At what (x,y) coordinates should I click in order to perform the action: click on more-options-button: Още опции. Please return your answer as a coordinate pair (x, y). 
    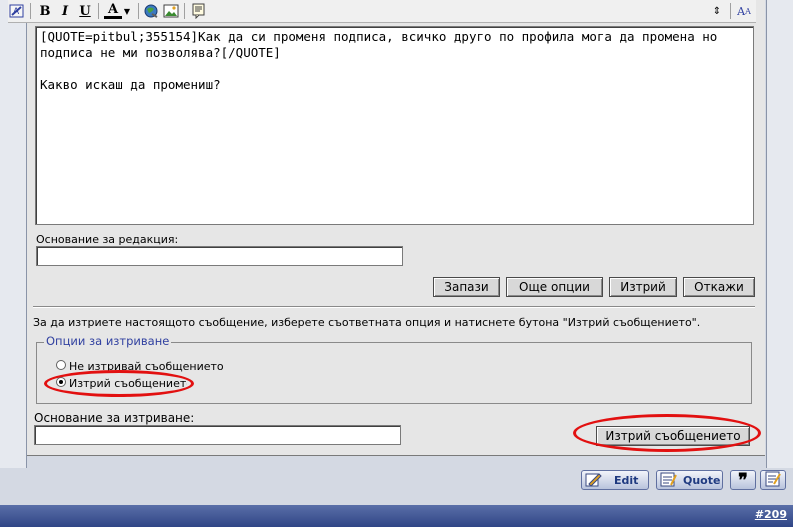
    Looking at the image, I should click on (554, 287).